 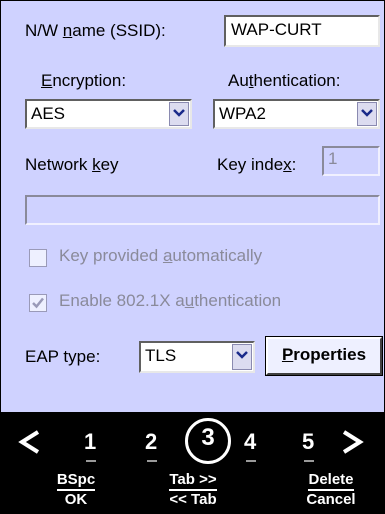 I want to click on key-auto-checkbox, so click(x=38, y=258).